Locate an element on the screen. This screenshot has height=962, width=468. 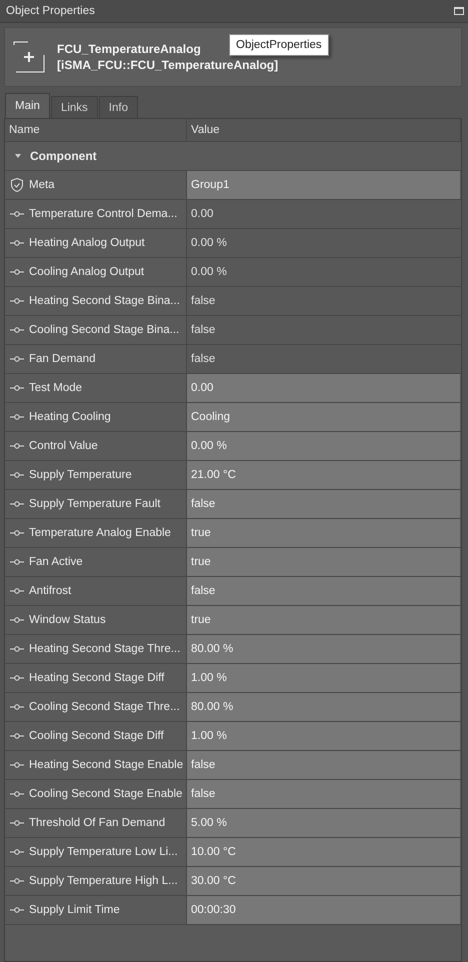
tab: Links is located at coordinates (74, 107).